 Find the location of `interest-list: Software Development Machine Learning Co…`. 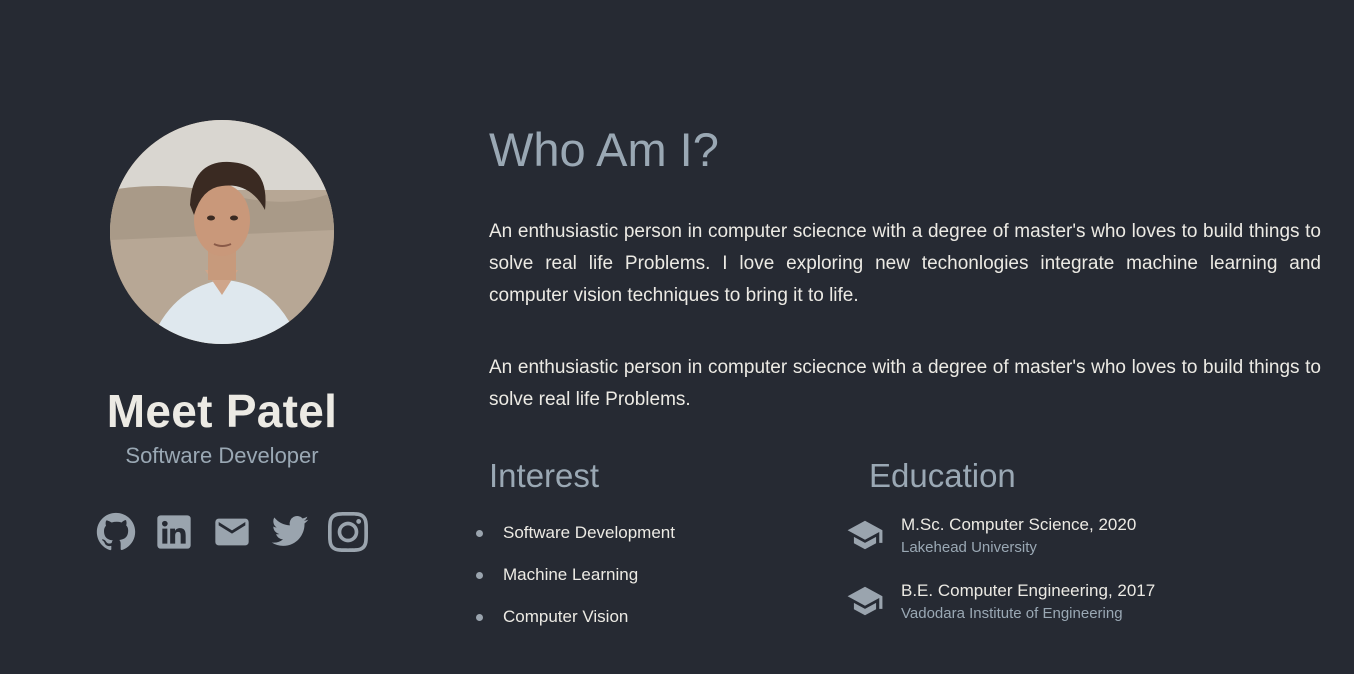

interest-list: Software Development Machine Learning Co… is located at coordinates (574, 575).